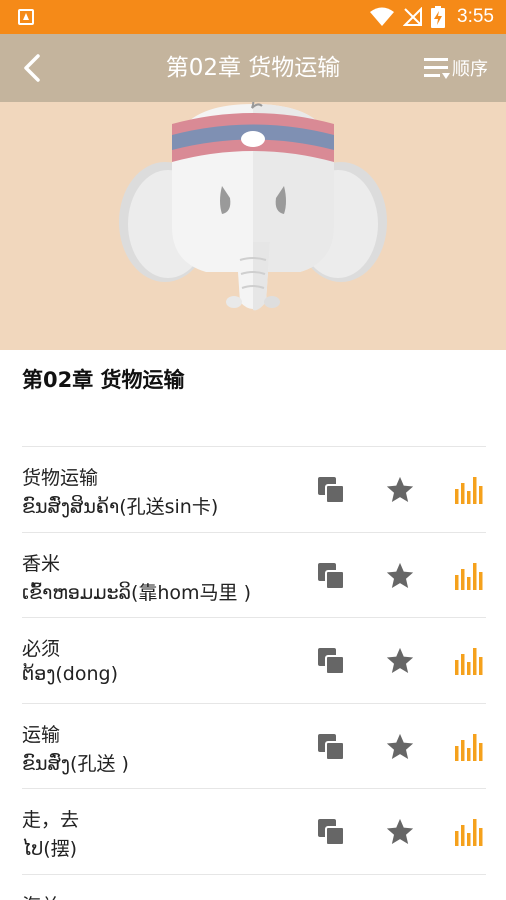 The height and width of the screenshot is (900, 506). I want to click on chevron-left-icon, so click(32, 68).